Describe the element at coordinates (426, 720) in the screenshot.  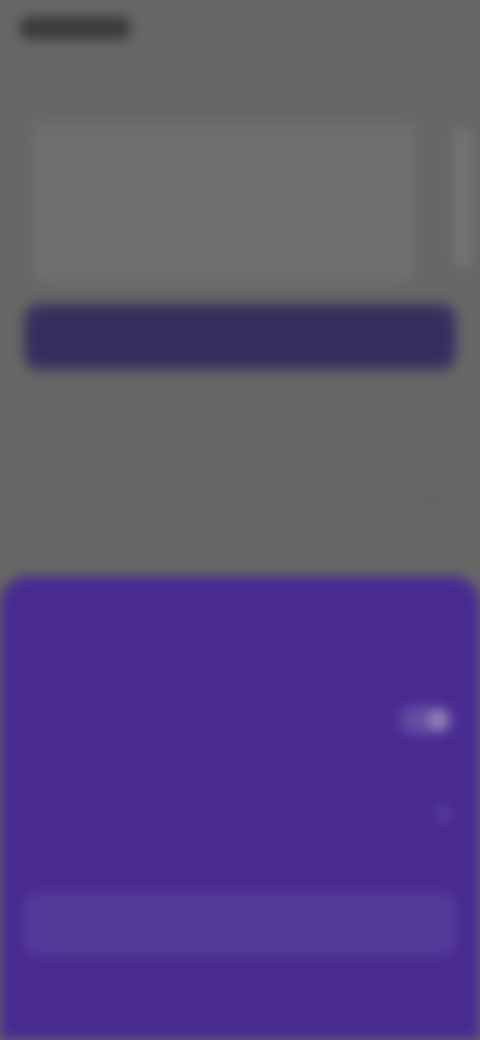
I see `toggle-switch` at that location.